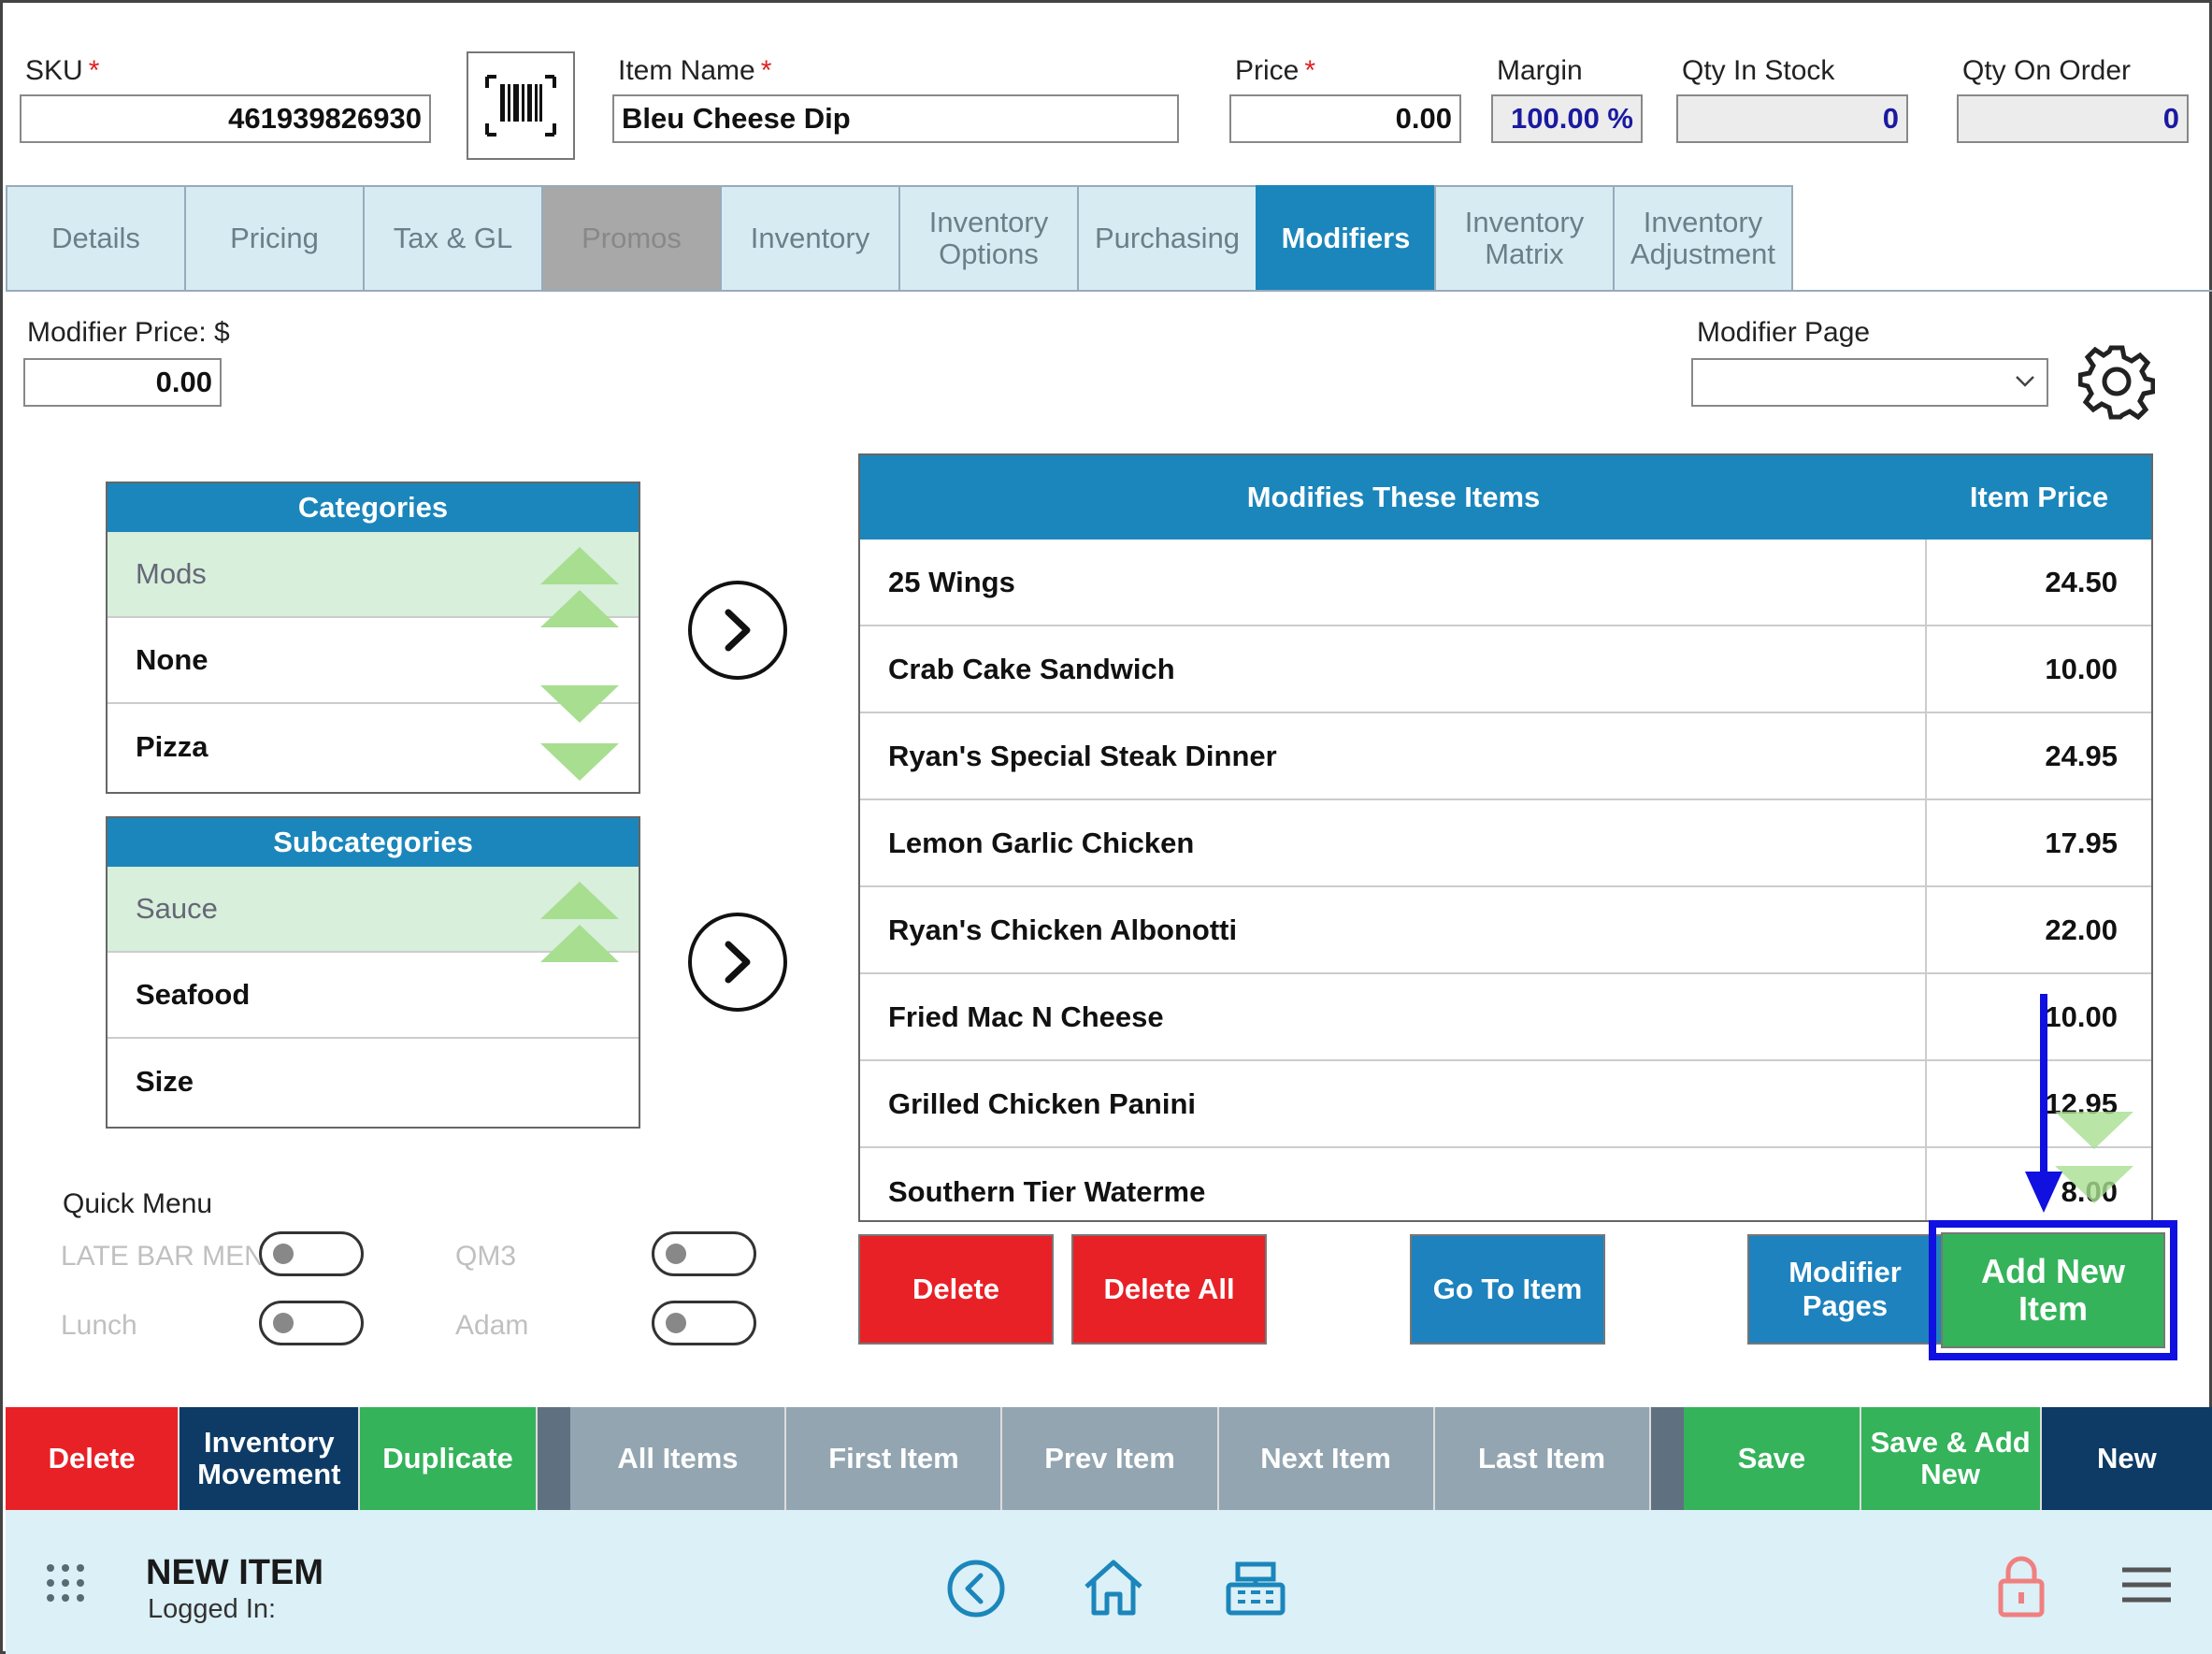 This screenshot has width=2212, height=1654. Describe the element at coordinates (270, 1458) in the screenshot. I see `inventory-movement-button: Inventory Movement` at that location.